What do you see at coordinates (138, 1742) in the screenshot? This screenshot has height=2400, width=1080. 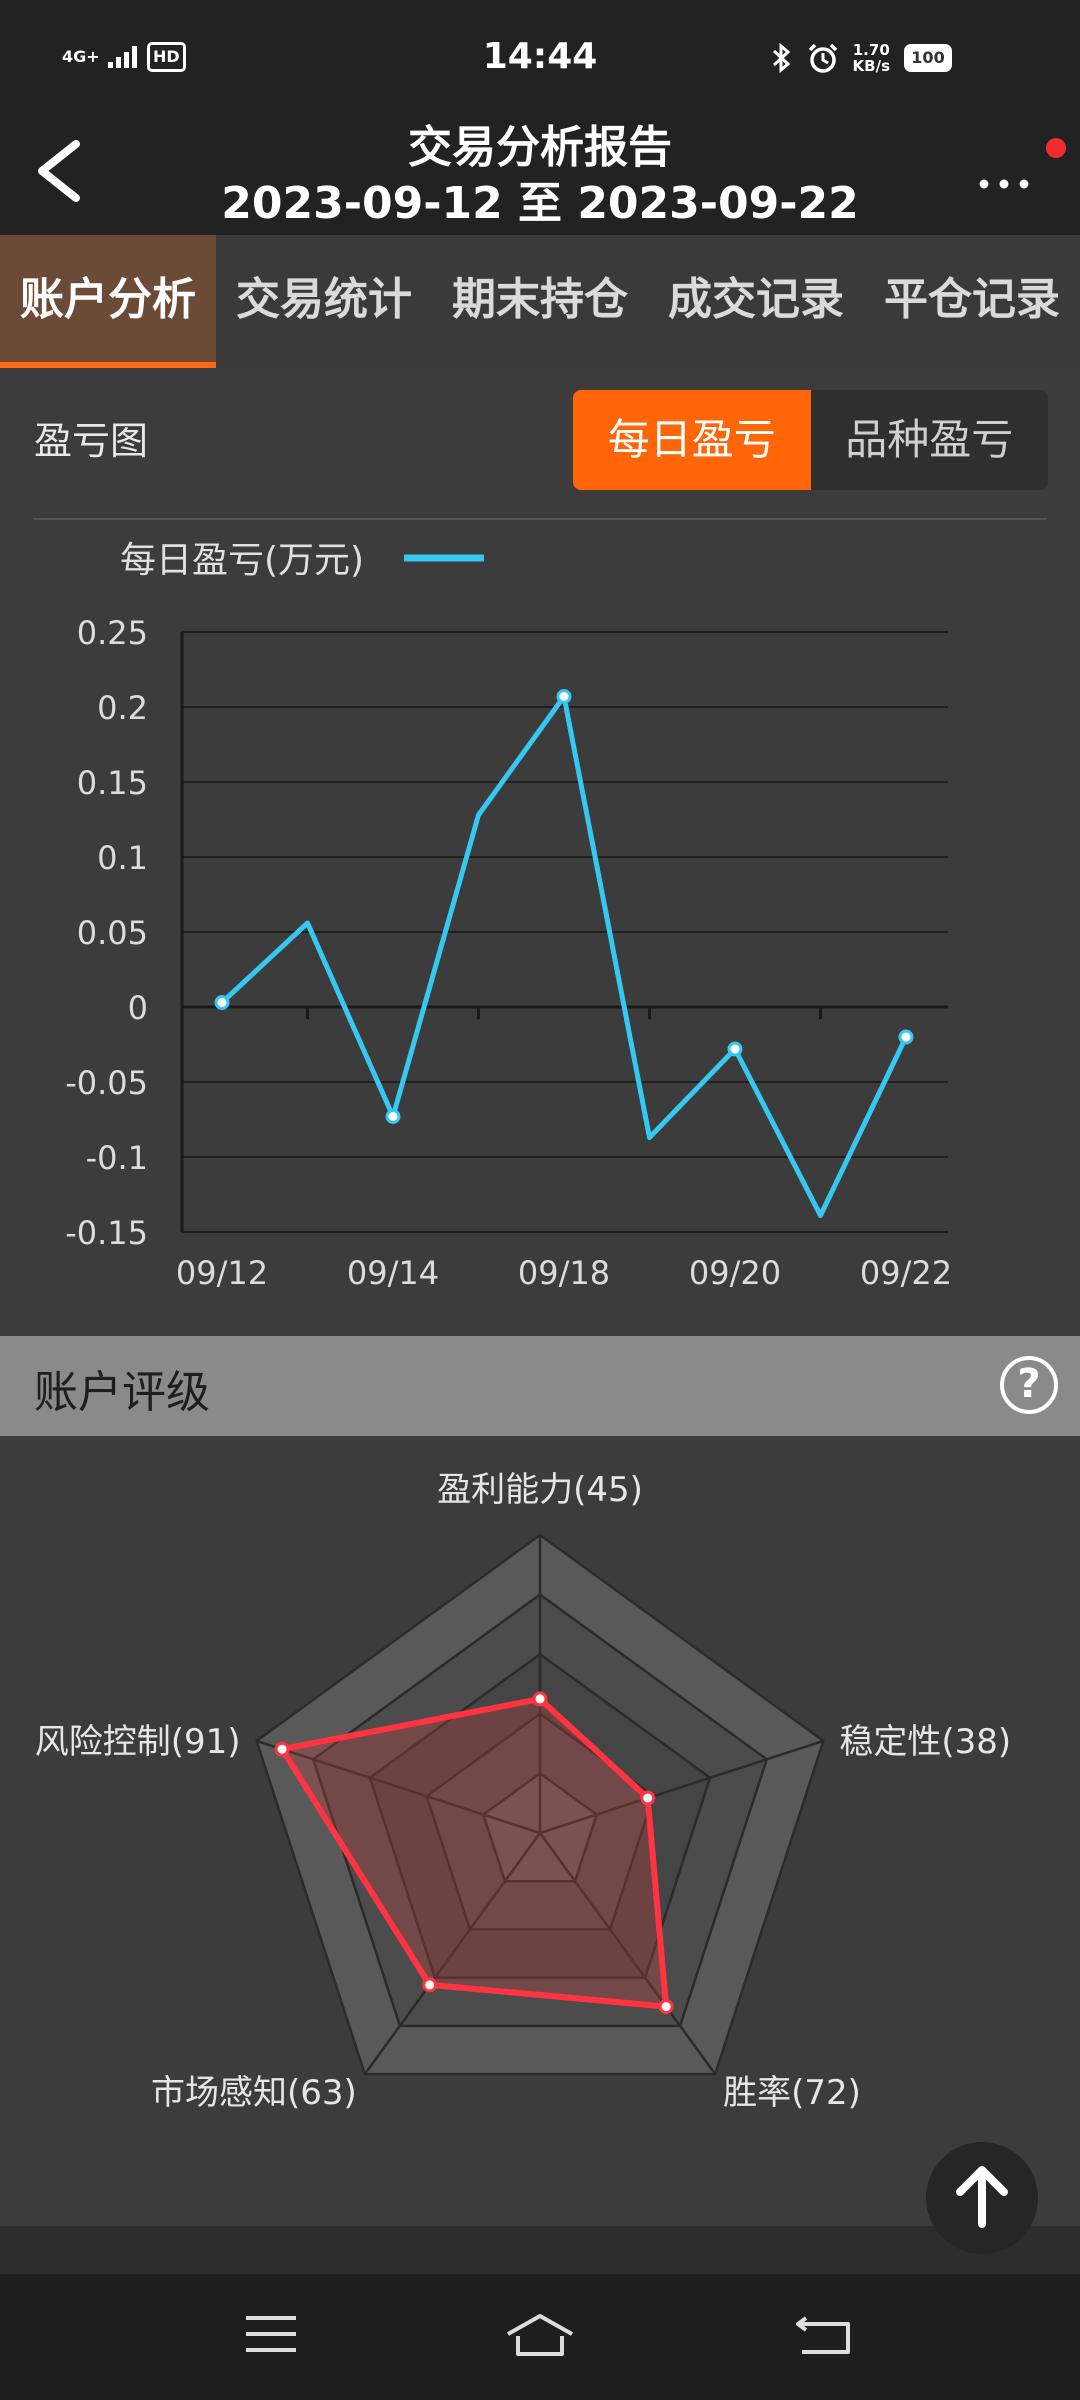 I see `radar-axis-label: 风险控制(91)` at bounding box center [138, 1742].